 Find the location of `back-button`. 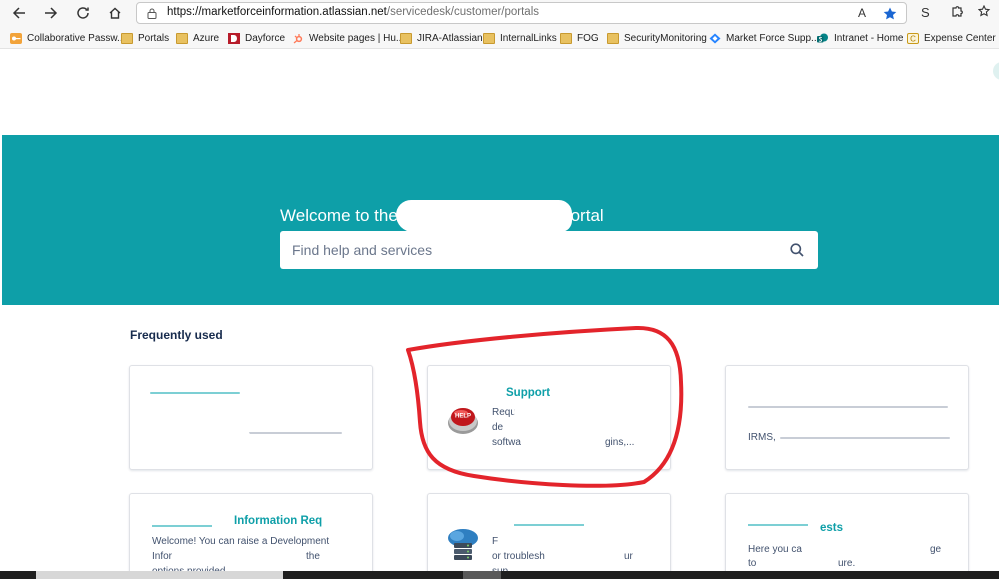

back-button is located at coordinates (19, 13).